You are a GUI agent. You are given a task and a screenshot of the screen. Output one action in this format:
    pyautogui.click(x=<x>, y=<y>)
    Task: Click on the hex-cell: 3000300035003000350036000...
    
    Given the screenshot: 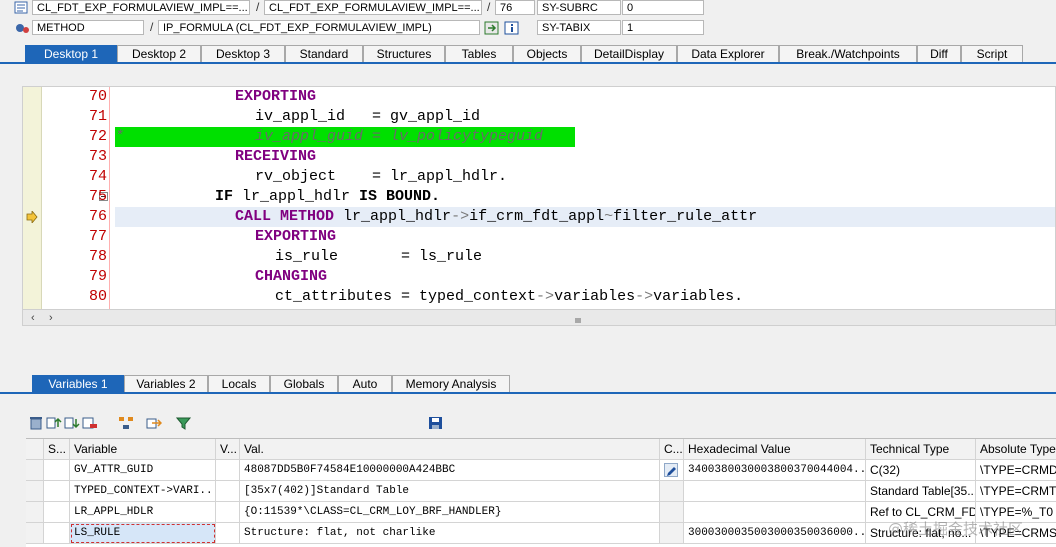 What is the action you would take?
    pyautogui.click(x=775, y=533)
    